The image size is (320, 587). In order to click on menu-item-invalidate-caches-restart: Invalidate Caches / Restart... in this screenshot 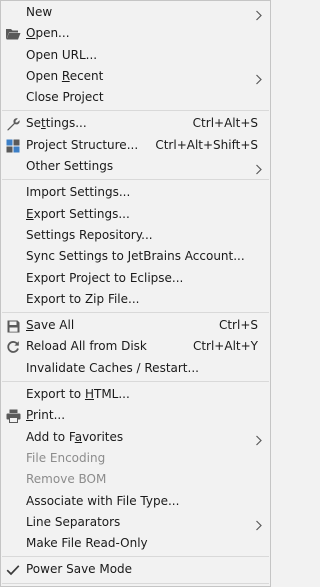, I will do `click(135, 368)`.